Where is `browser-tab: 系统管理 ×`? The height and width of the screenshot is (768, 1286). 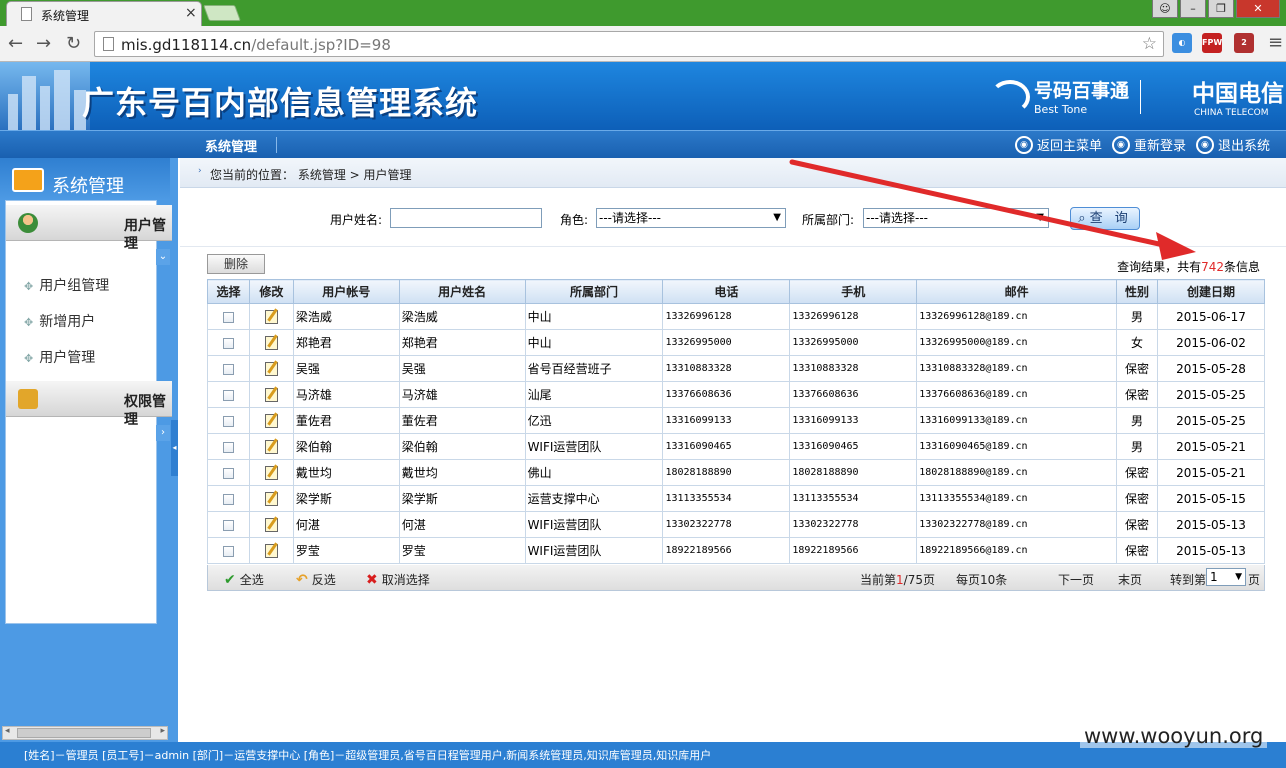 browser-tab: 系统管理 × is located at coordinates (104, 13).